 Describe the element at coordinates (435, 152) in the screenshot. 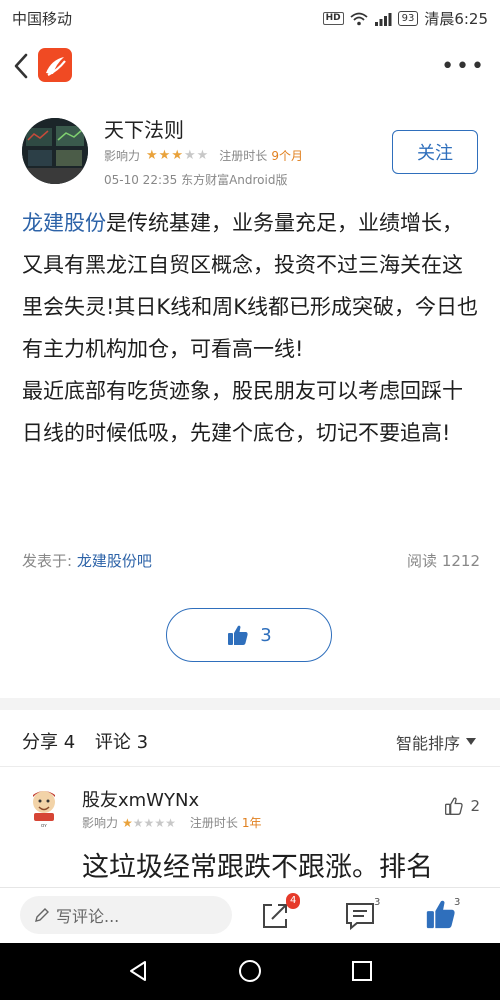

I see `follow-button: 关注` at that location.